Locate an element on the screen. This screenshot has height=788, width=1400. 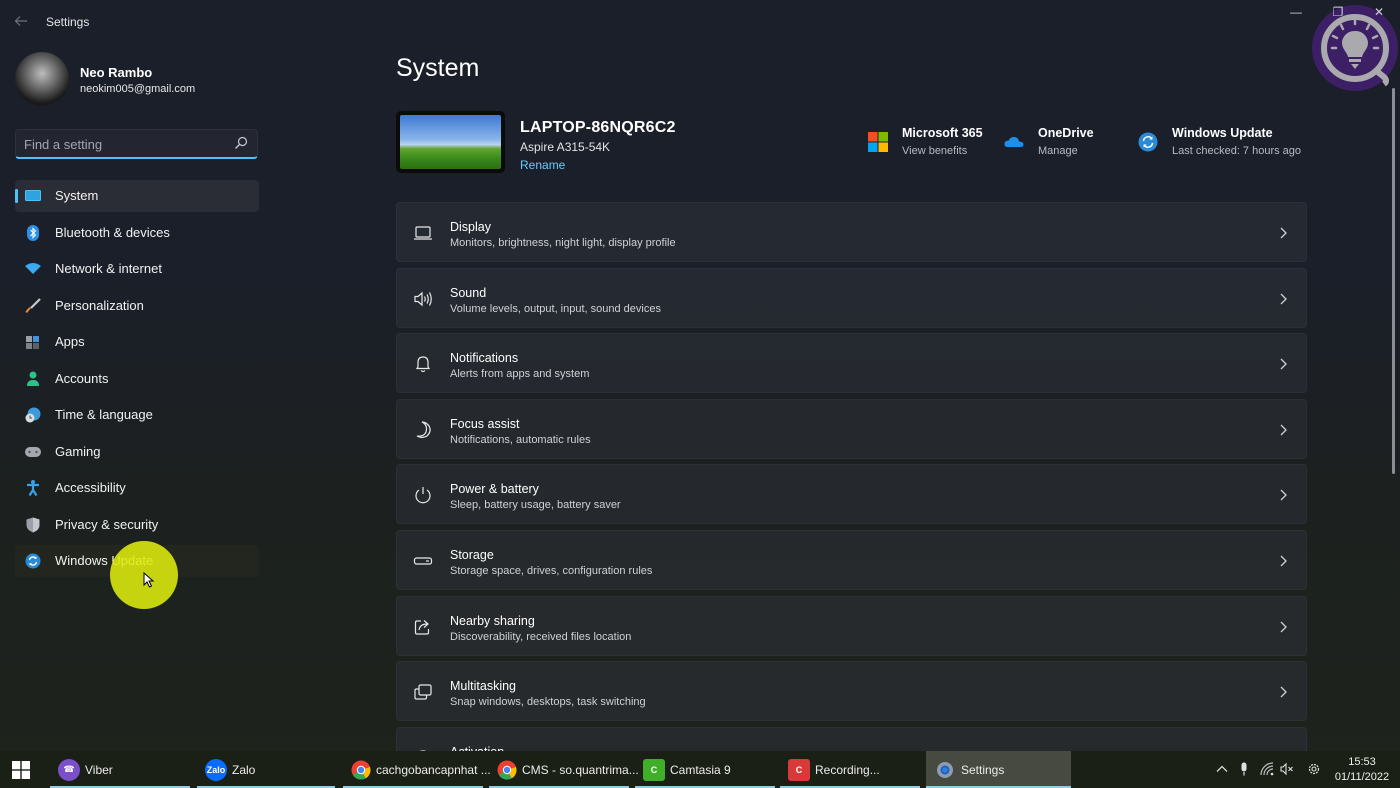
clock-time: 15:53 is located at coordinates (1362, 762).